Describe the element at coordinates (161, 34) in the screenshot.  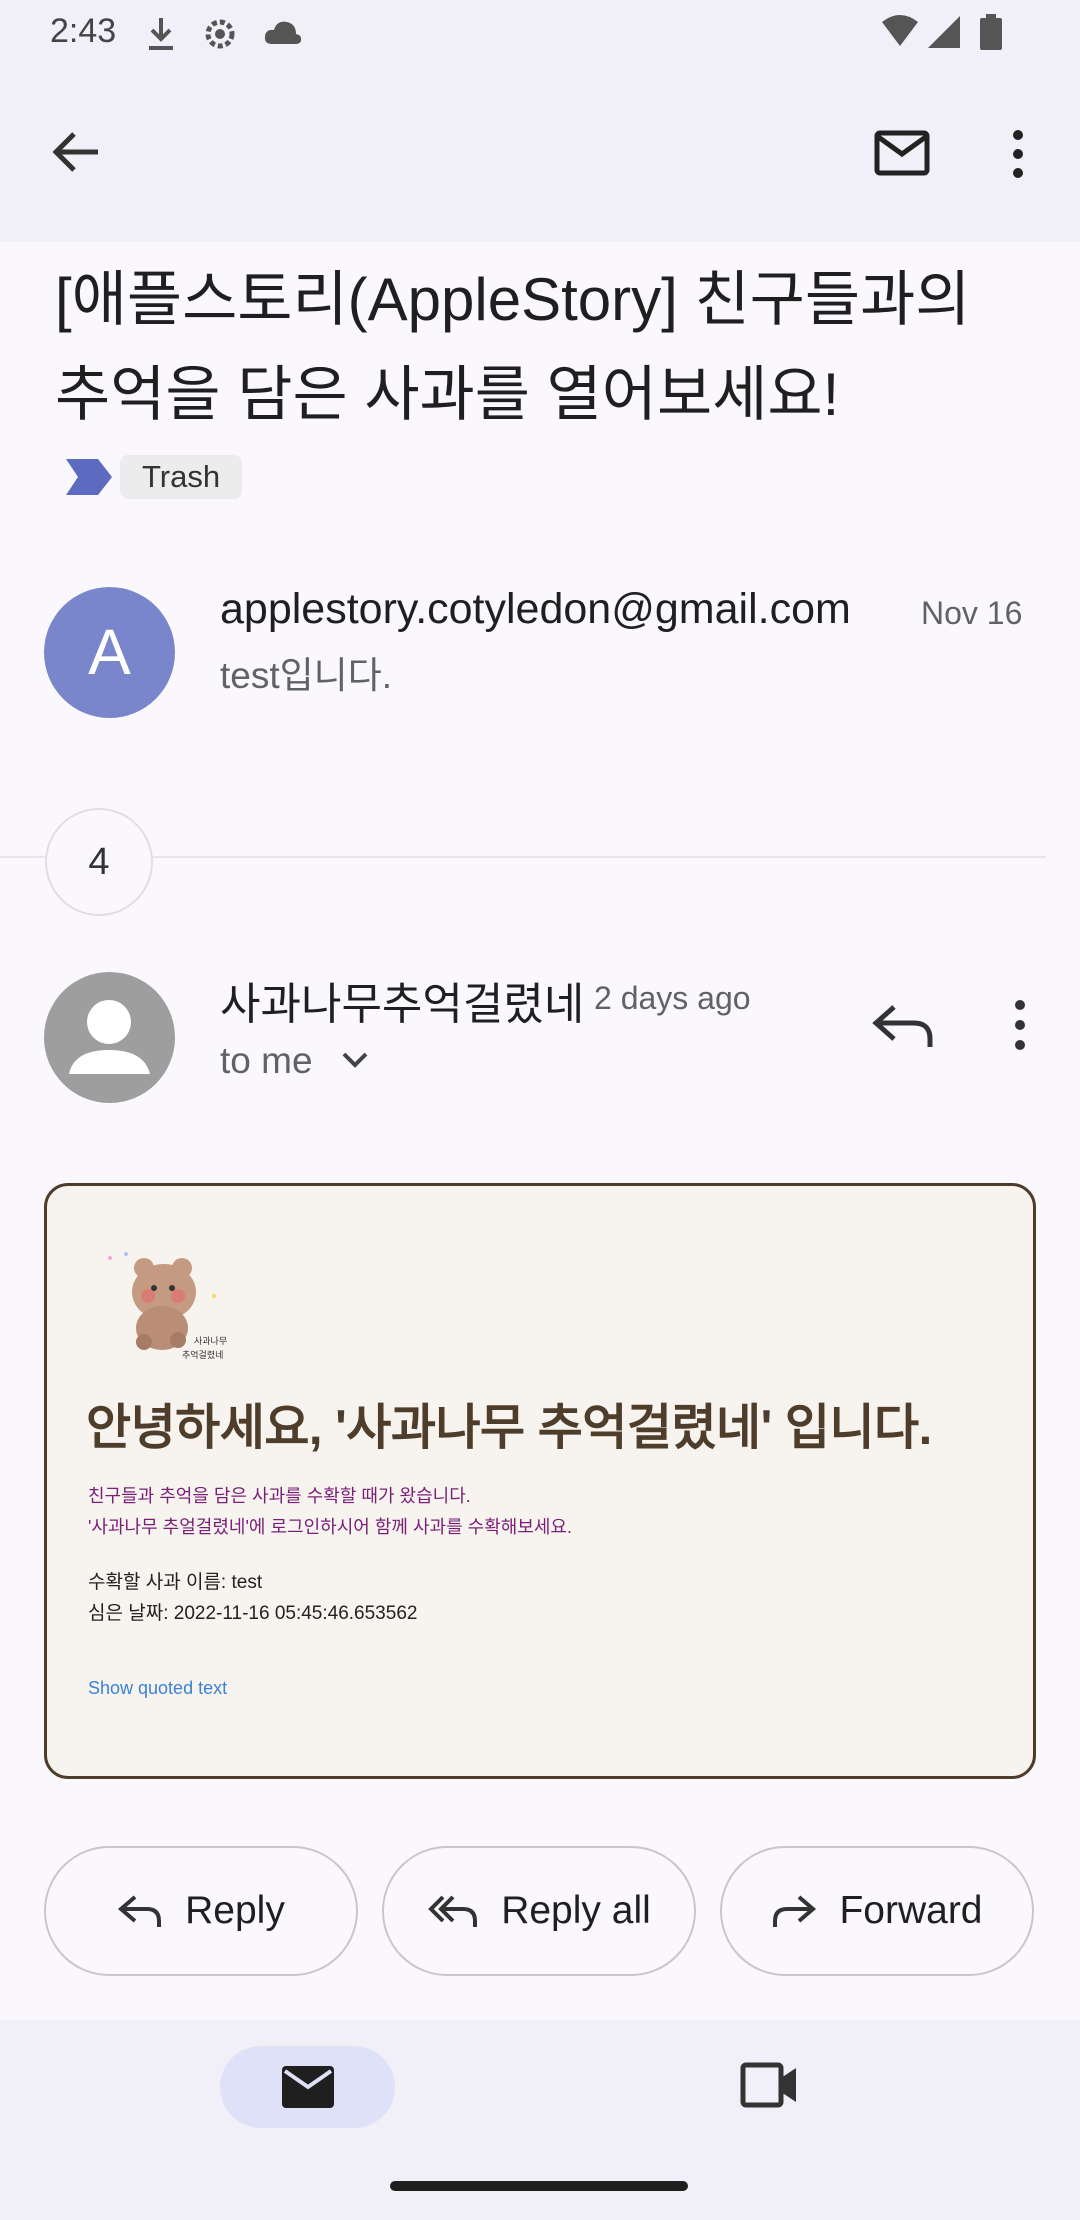
I see `download-icon` at that location.